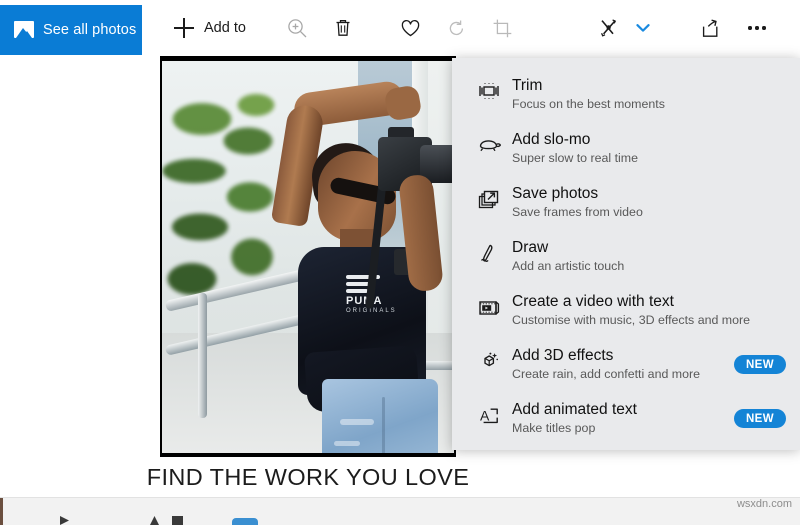 The width and height of the screenshot is (800, 525). What do you see at coordinates (489, 359) in the screenshot?
I see `cube-sparkle-icon` at bounding box center [489, 359].